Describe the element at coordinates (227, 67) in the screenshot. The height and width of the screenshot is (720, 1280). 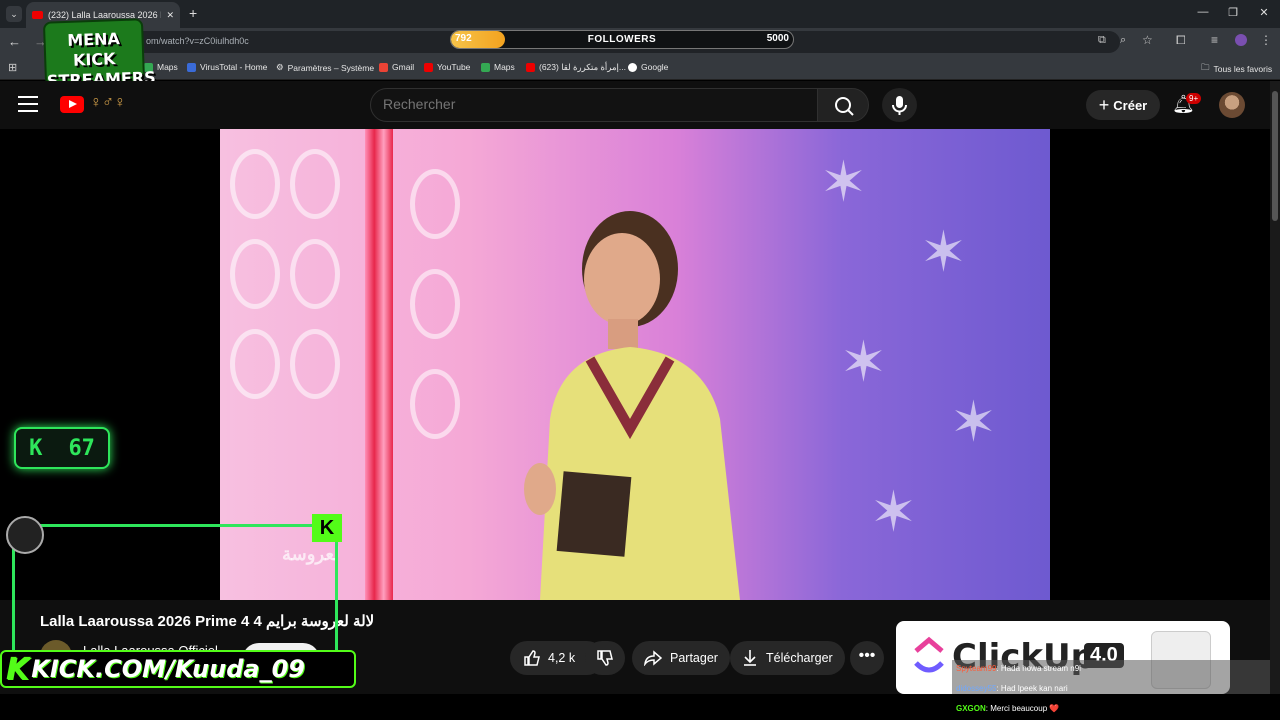
I see `bookmark-virustotal: VirusTotal - Home` at that location.